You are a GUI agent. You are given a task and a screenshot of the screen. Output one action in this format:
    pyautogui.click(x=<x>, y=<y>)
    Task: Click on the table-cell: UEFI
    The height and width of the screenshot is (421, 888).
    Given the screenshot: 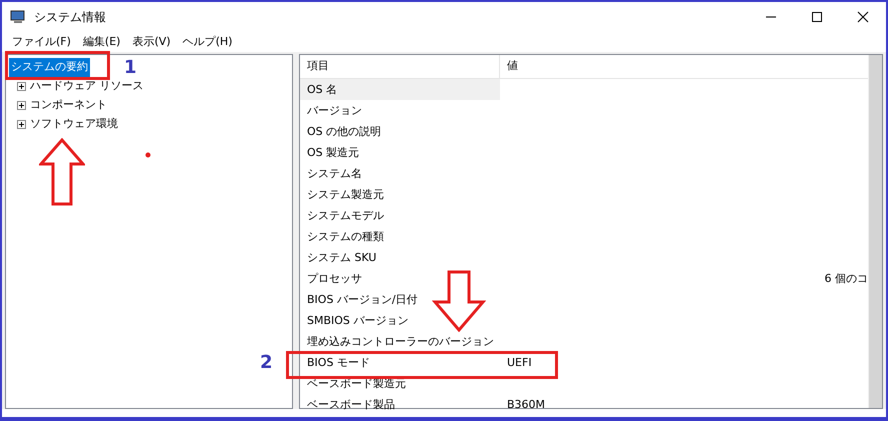 What is the action you would take?
    pyautogui.click(x=519, y=362)
    